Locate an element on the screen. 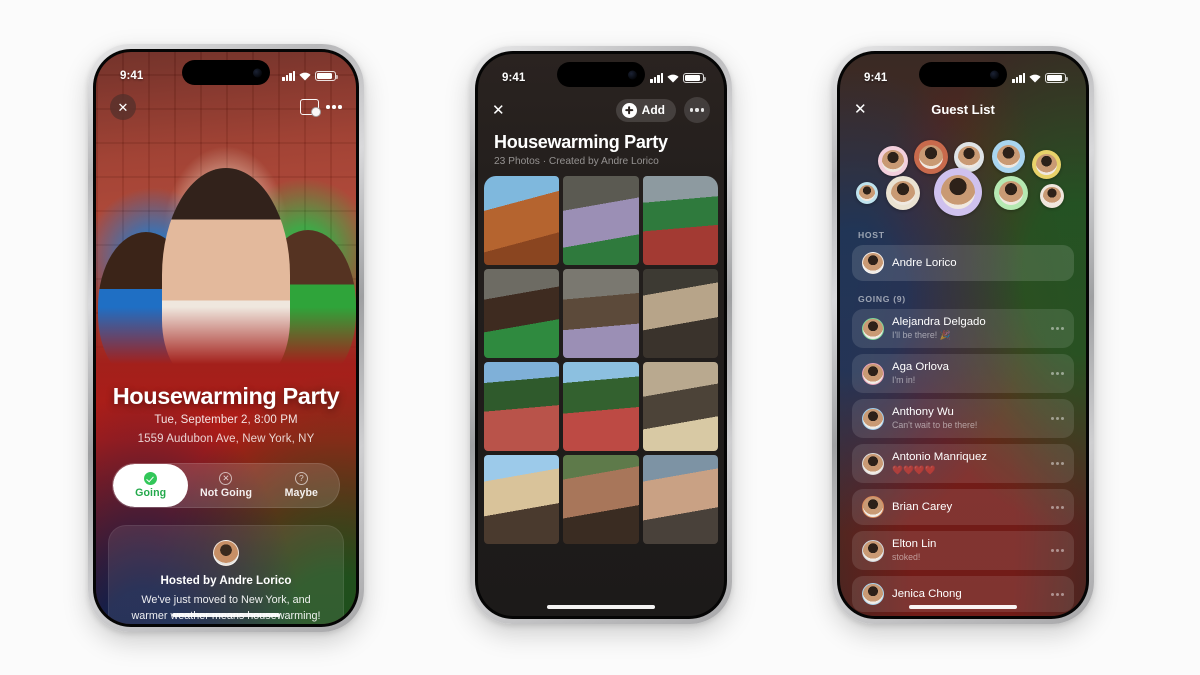 The image size is (1200, 675). add-button-label: Add is located at coordinates (653, 110).